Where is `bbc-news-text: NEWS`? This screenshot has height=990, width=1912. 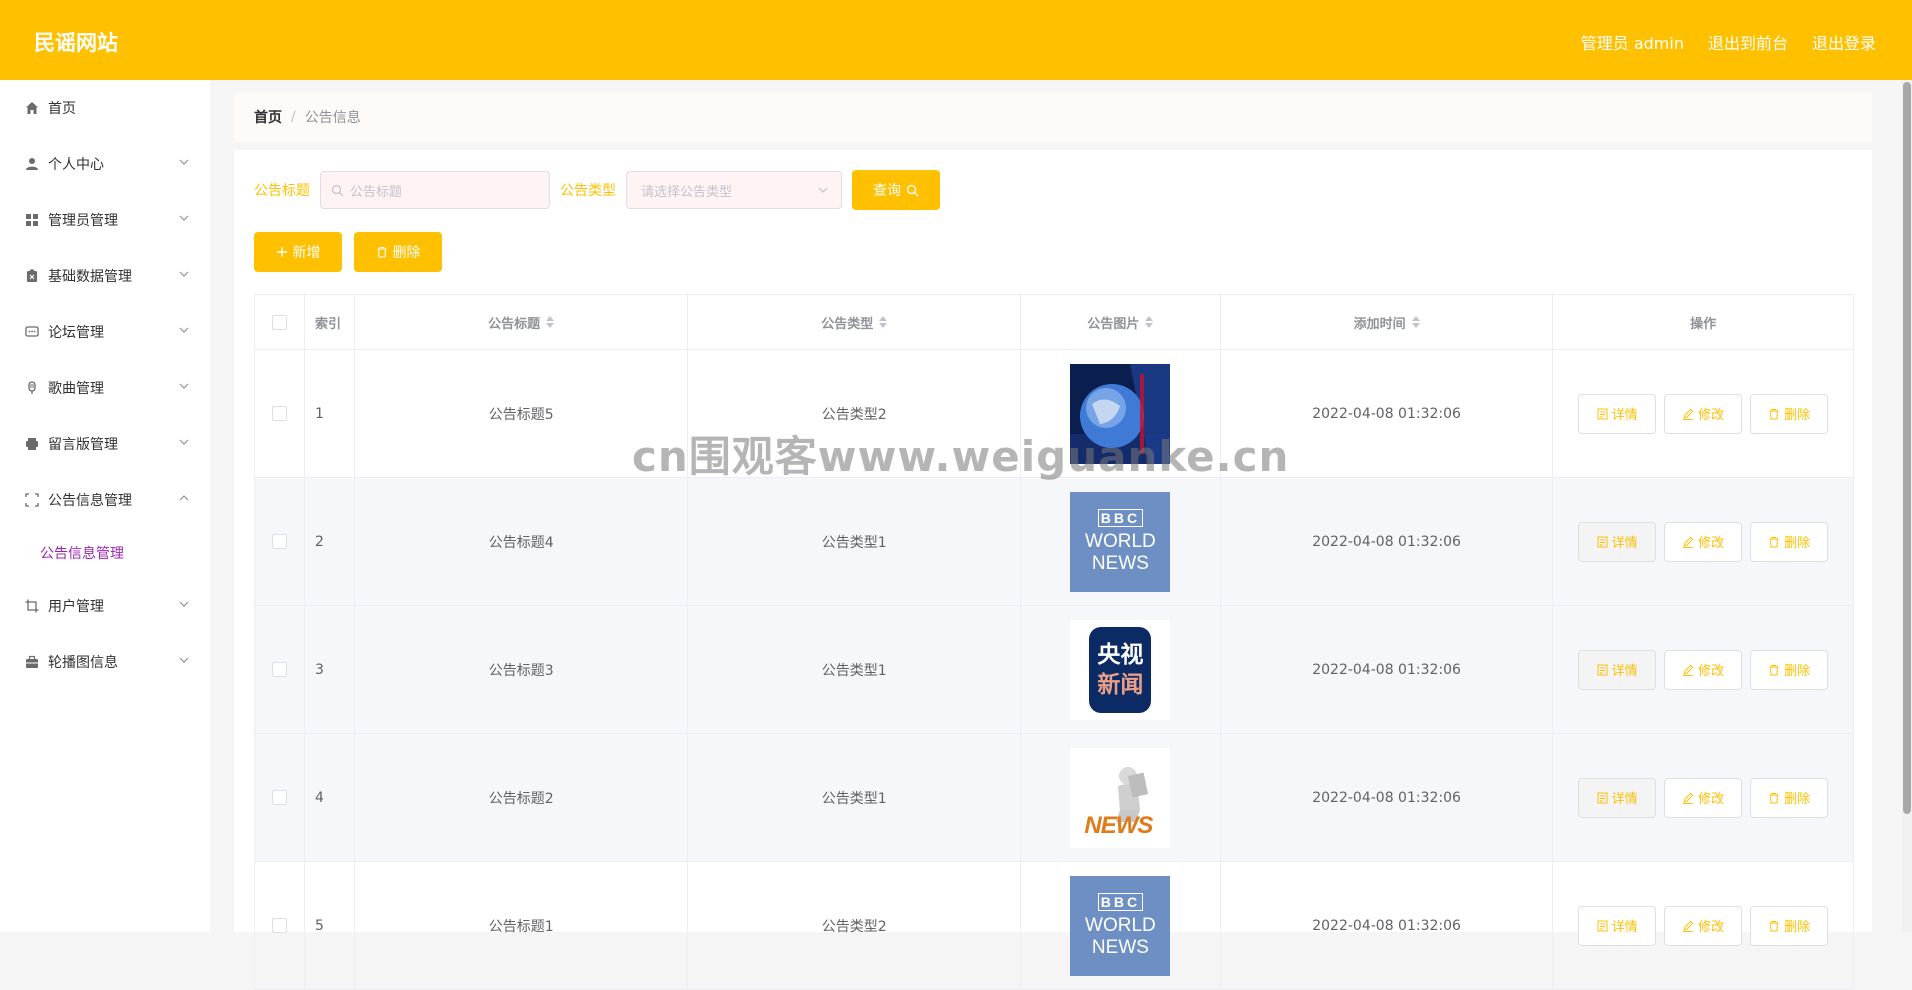
bbc-news-text: NEWS is located at coordinates (1120, 947).